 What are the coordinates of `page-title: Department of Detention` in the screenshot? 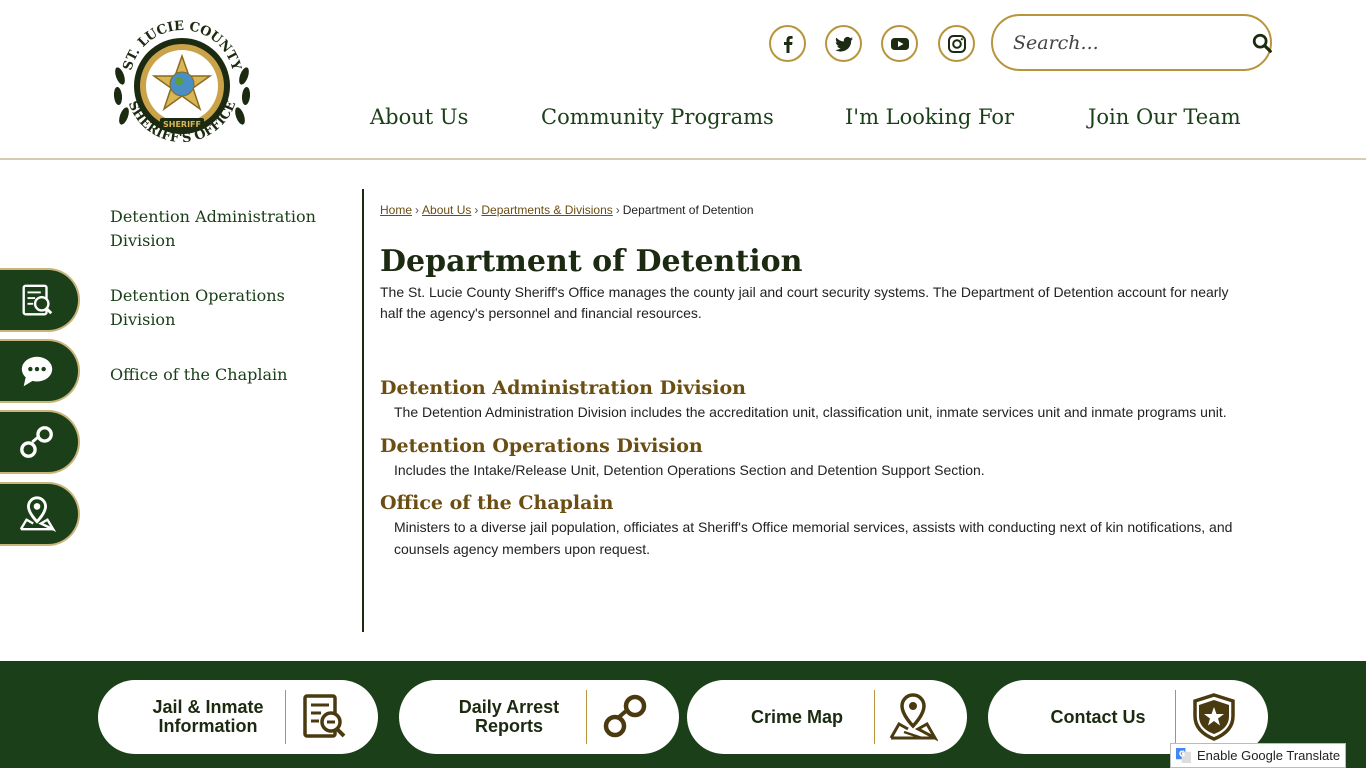 It's located at (591, 261).